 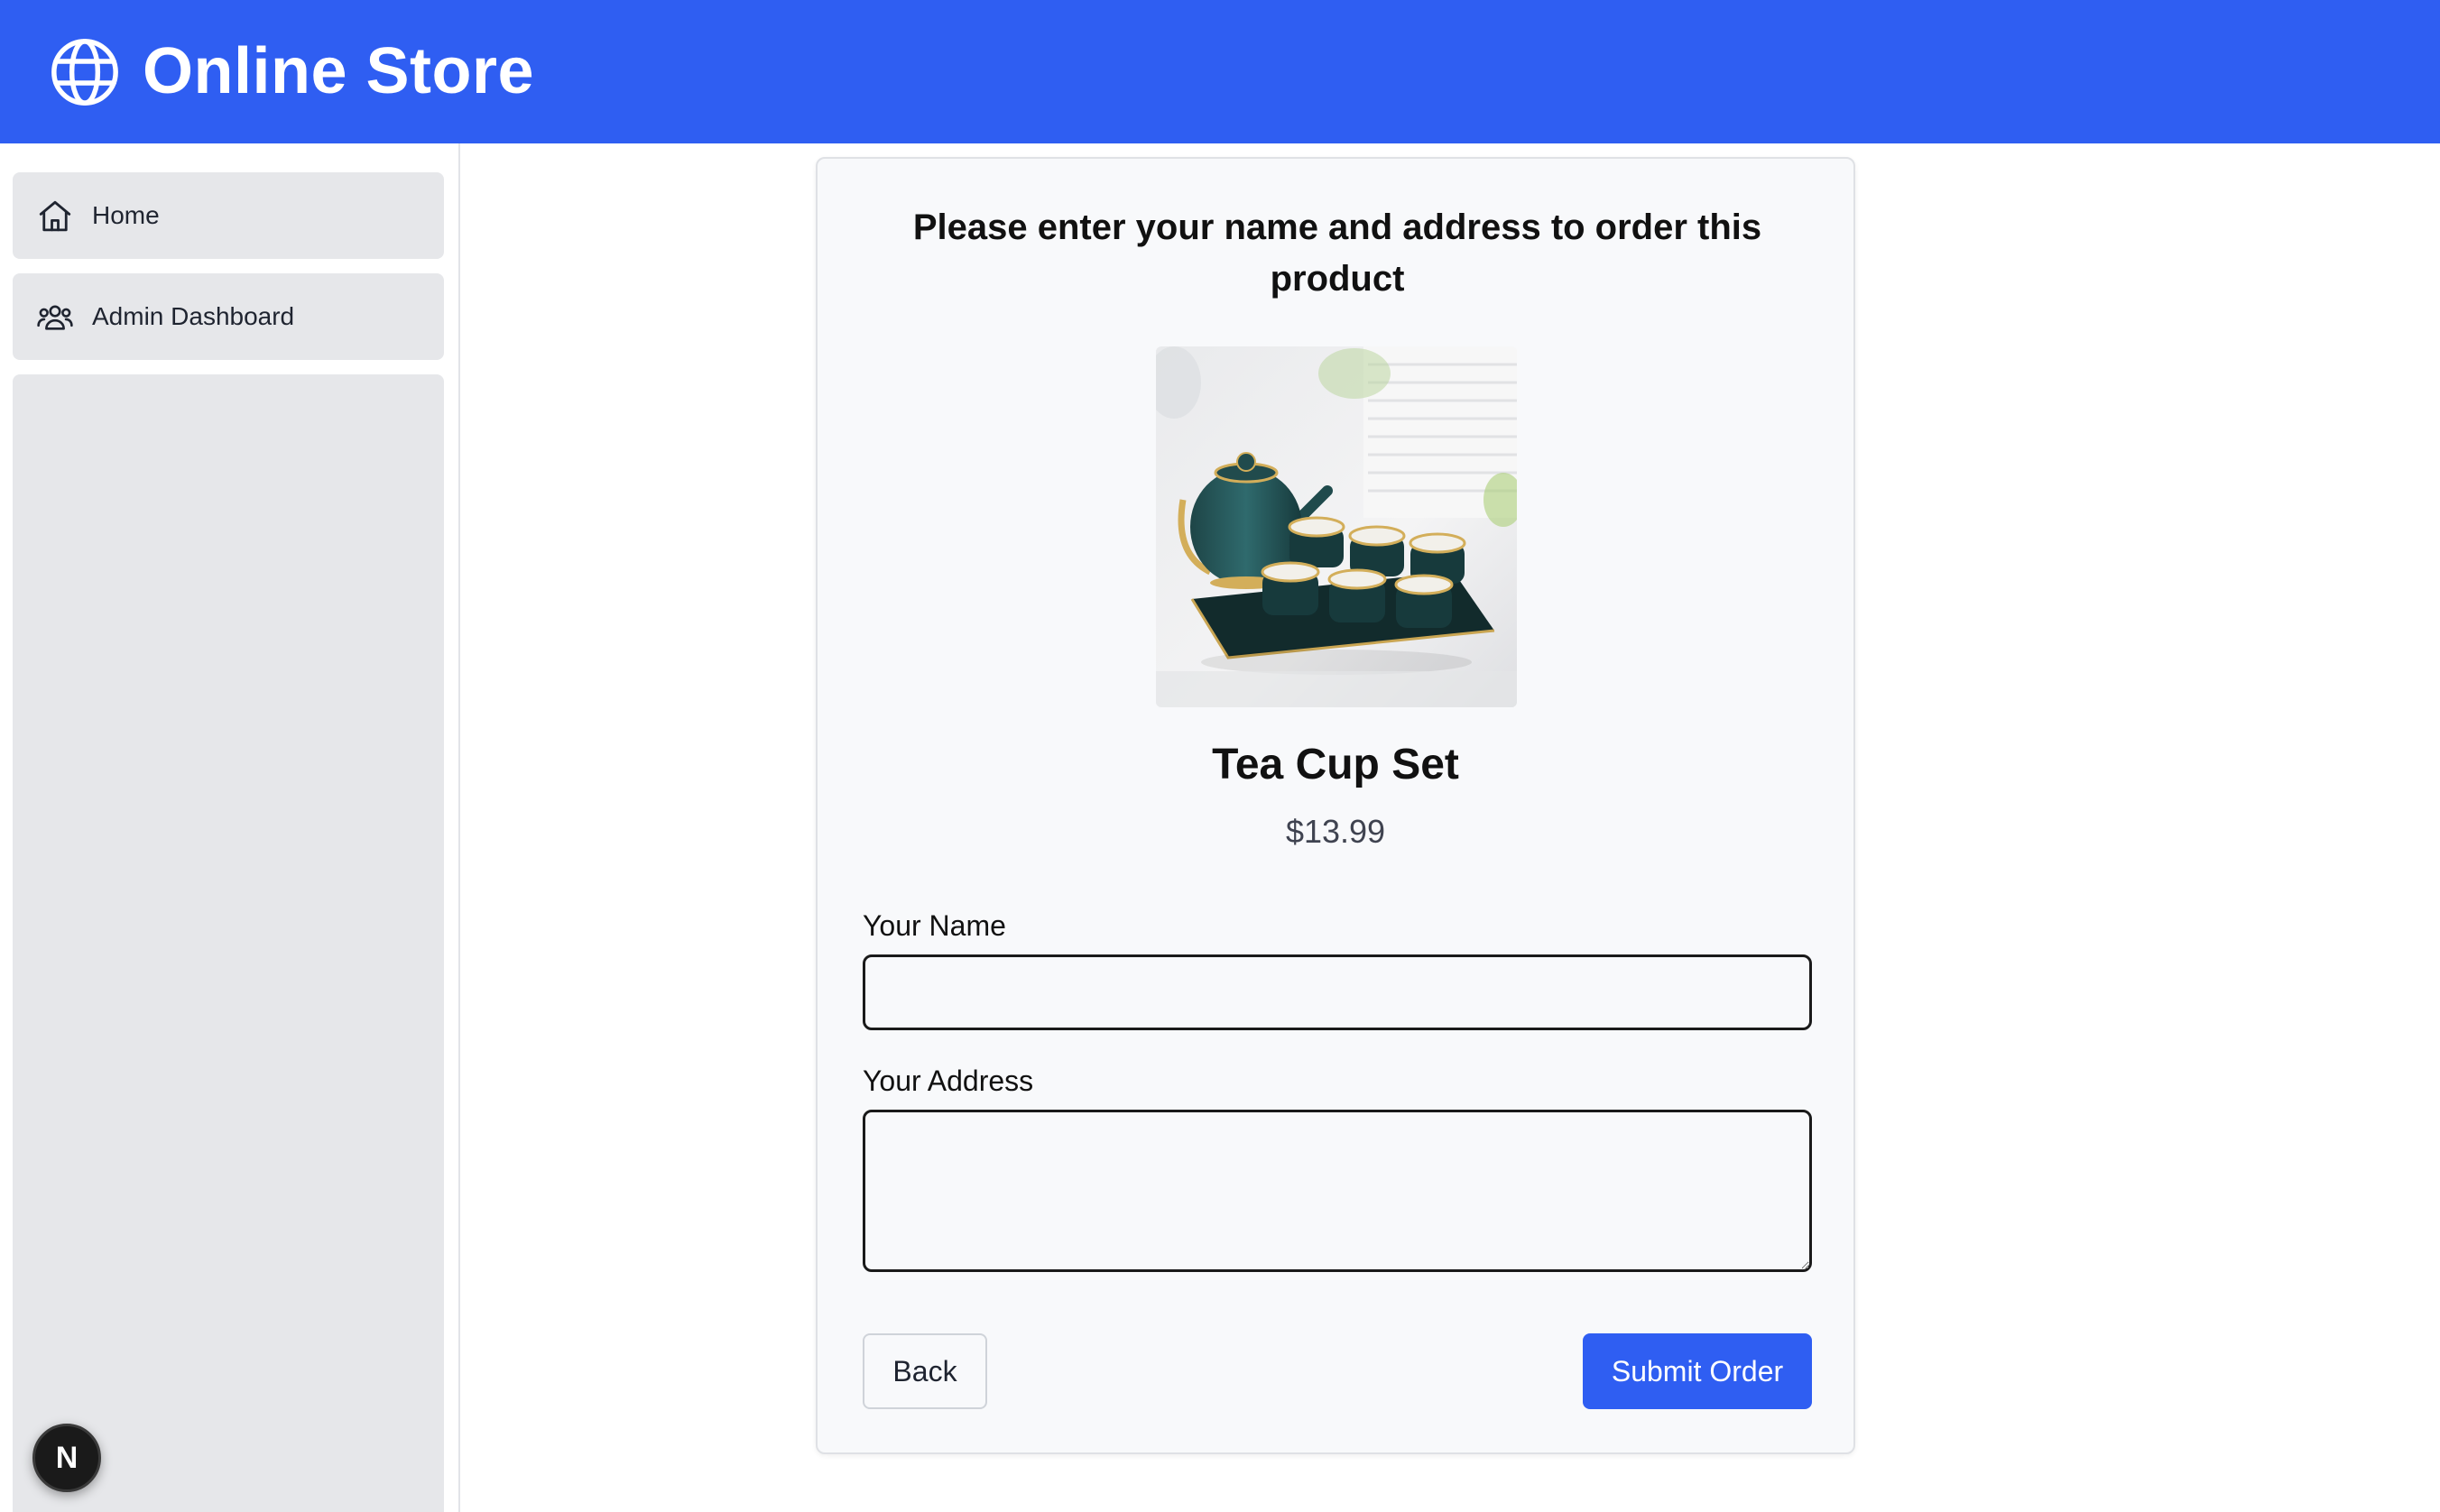 I want to click on sidebar-item-label: Home, so click(x=126, y=215).